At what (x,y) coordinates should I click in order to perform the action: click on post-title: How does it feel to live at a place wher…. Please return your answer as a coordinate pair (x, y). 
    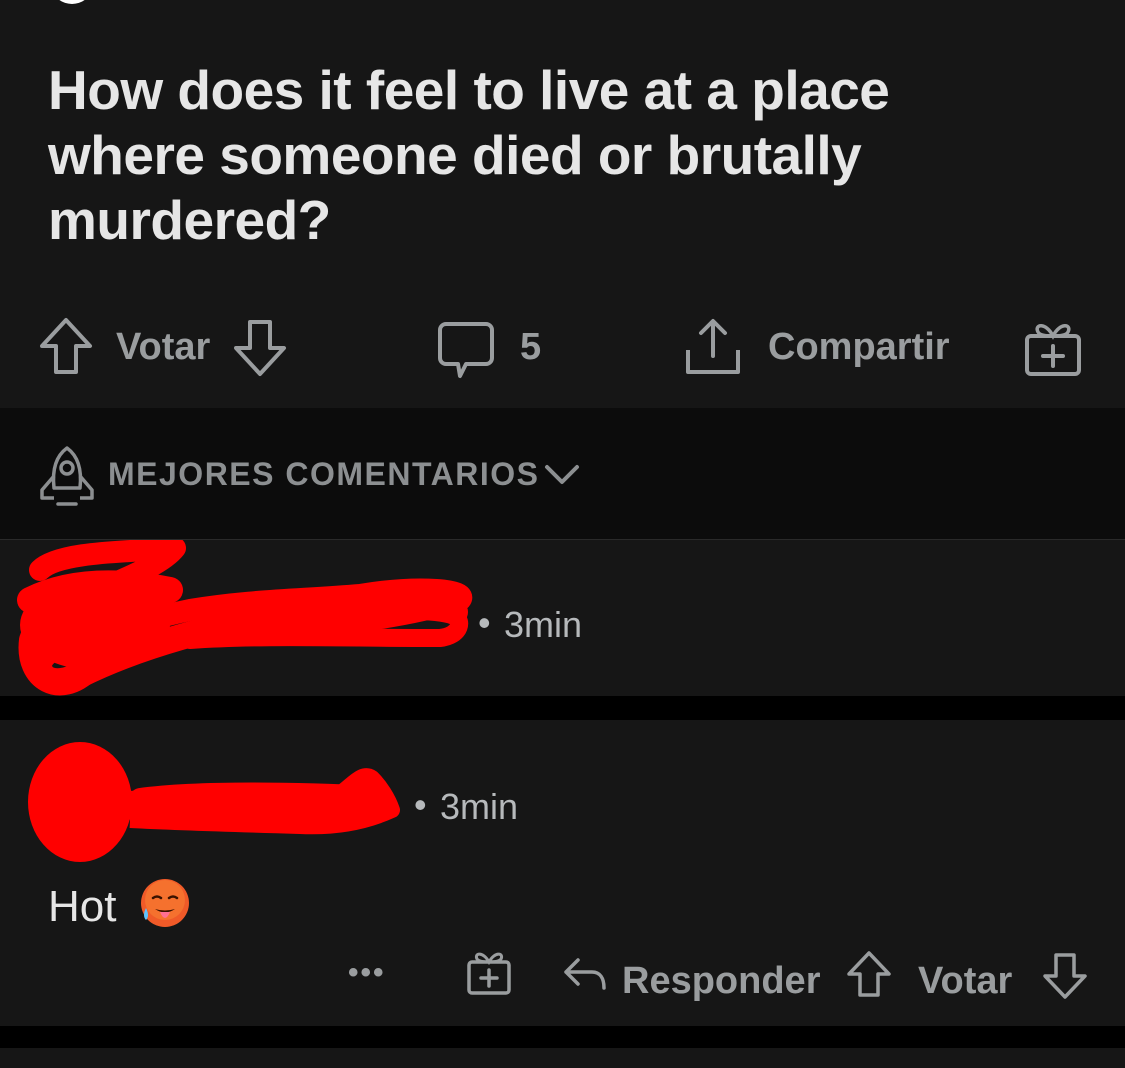
    Looking at the image, I should click on (498, 155).